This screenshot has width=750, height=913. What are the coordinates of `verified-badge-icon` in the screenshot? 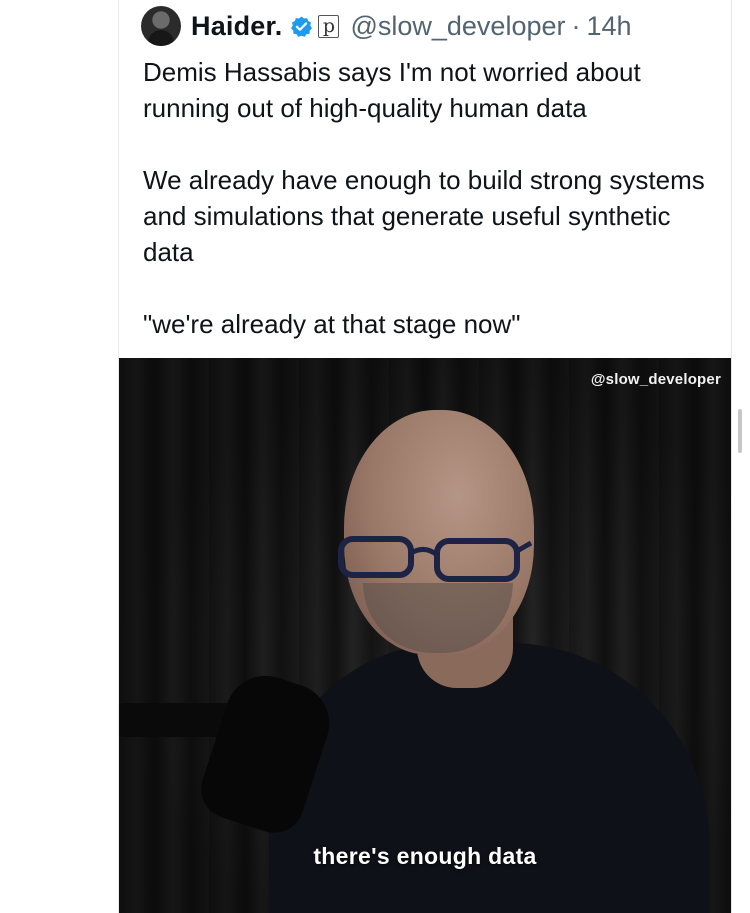 It's located at (302, 26).